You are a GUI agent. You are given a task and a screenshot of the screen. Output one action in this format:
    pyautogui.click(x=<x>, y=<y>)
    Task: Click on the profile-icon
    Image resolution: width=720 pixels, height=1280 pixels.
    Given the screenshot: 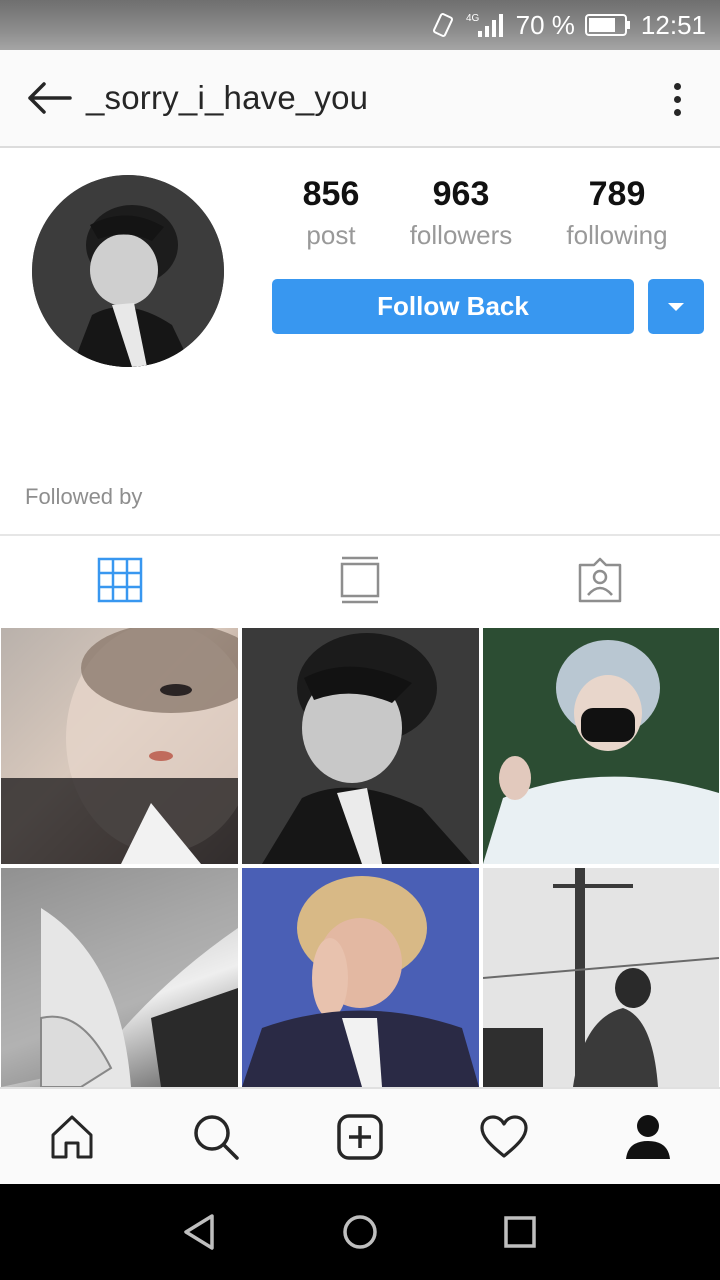 What is the action you would take?
    pyautogui.click(x=648, y=1136)
    